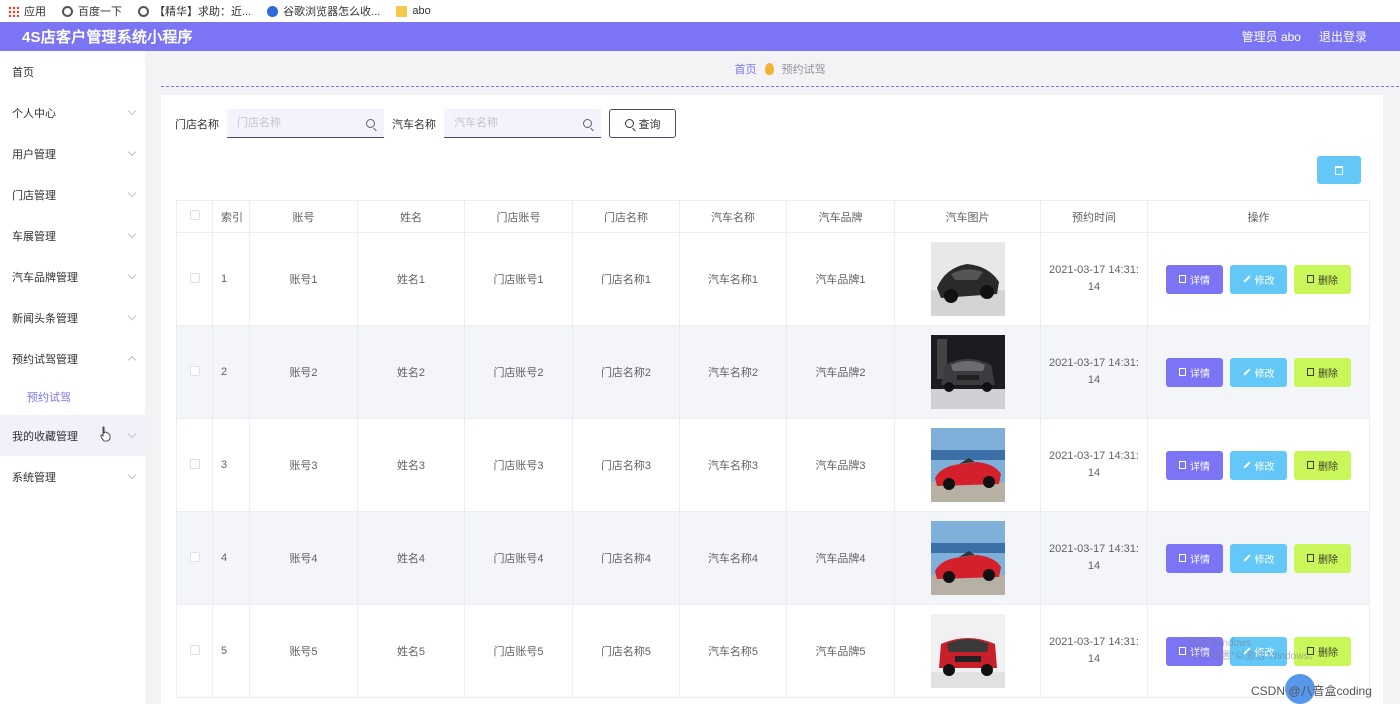 The width and height of the screenshot is (1400, 704). What do you see at coordinates (411, 558) in the screenshot?
I see `cell-name: 姓名4` at bounding box center [411, 558].